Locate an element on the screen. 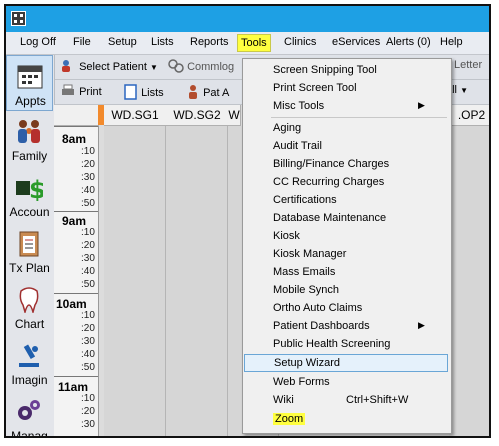  menu-eservices: eServices is located at coordinates (356, 42).